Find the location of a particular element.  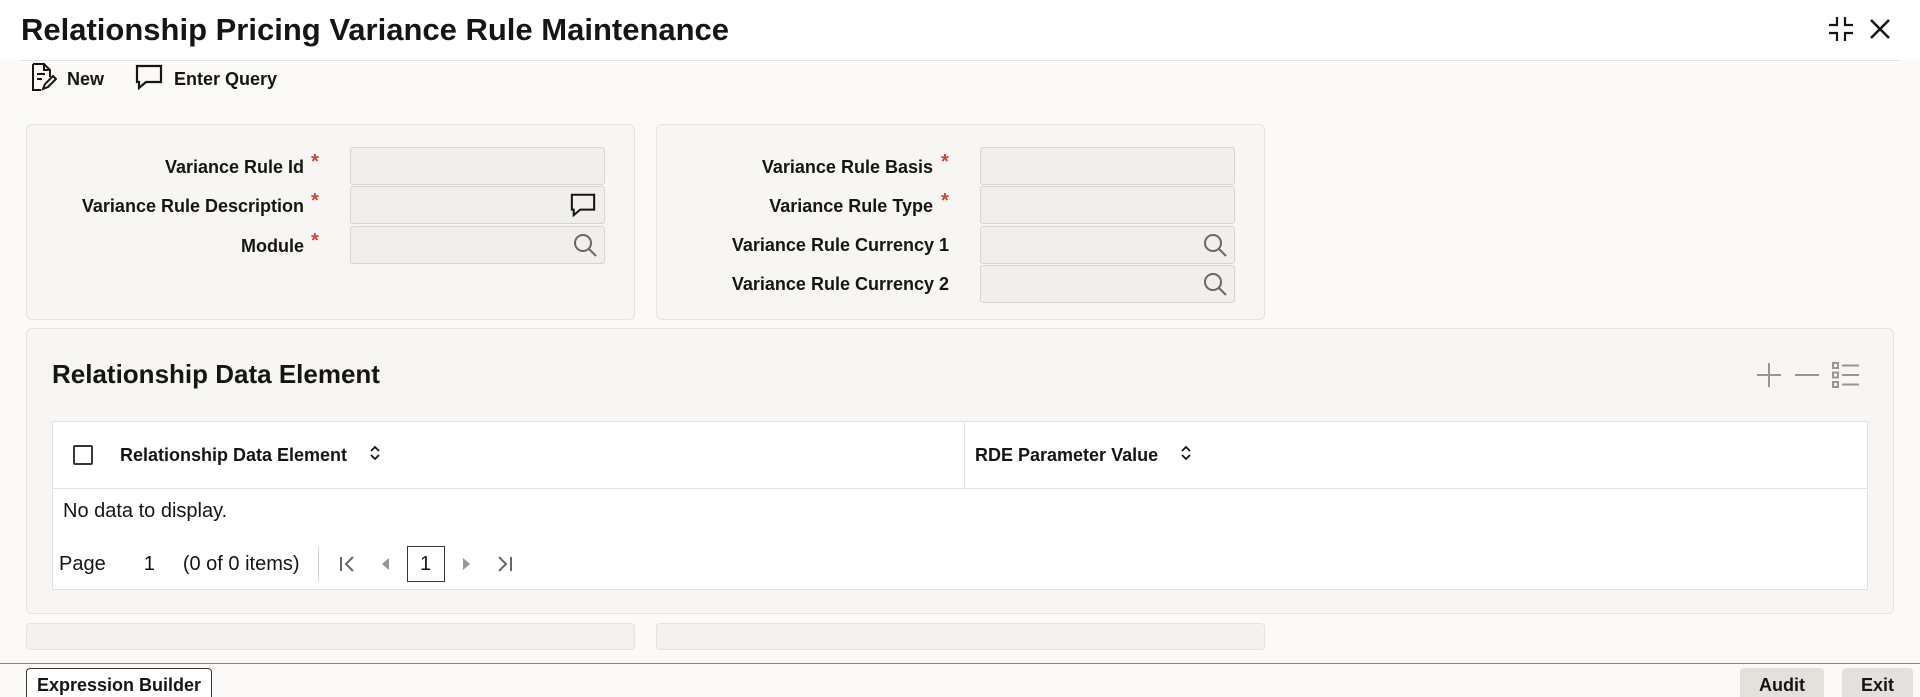

delete-row-icon is located at coordinates (1807, 375).